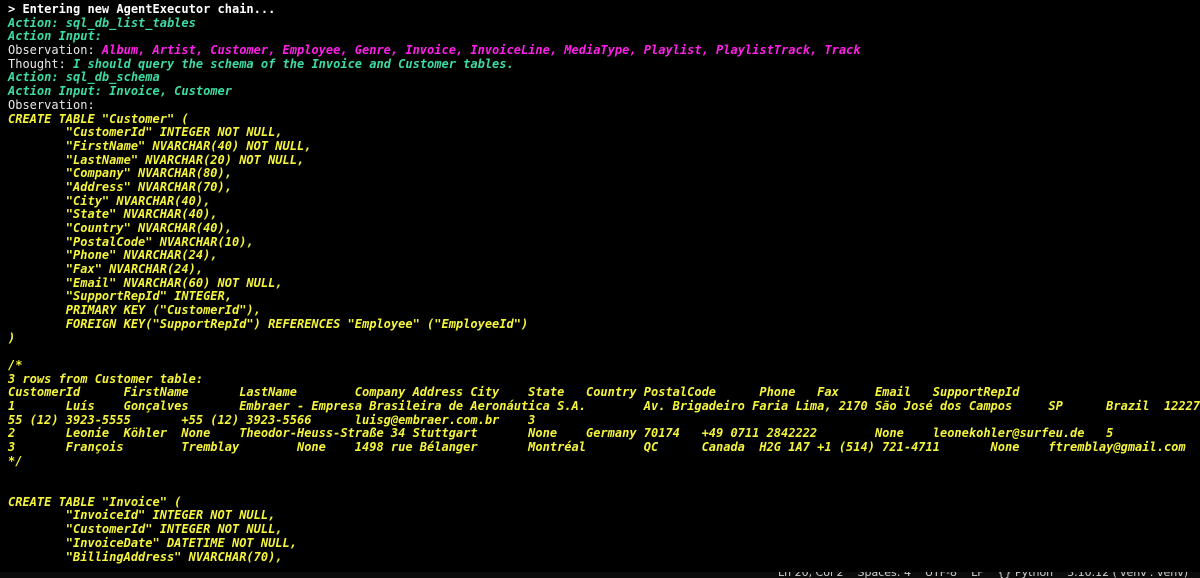 This screenshot has height=578, width=1200. I want to click on terminal-line: /*, so click(604, 365).